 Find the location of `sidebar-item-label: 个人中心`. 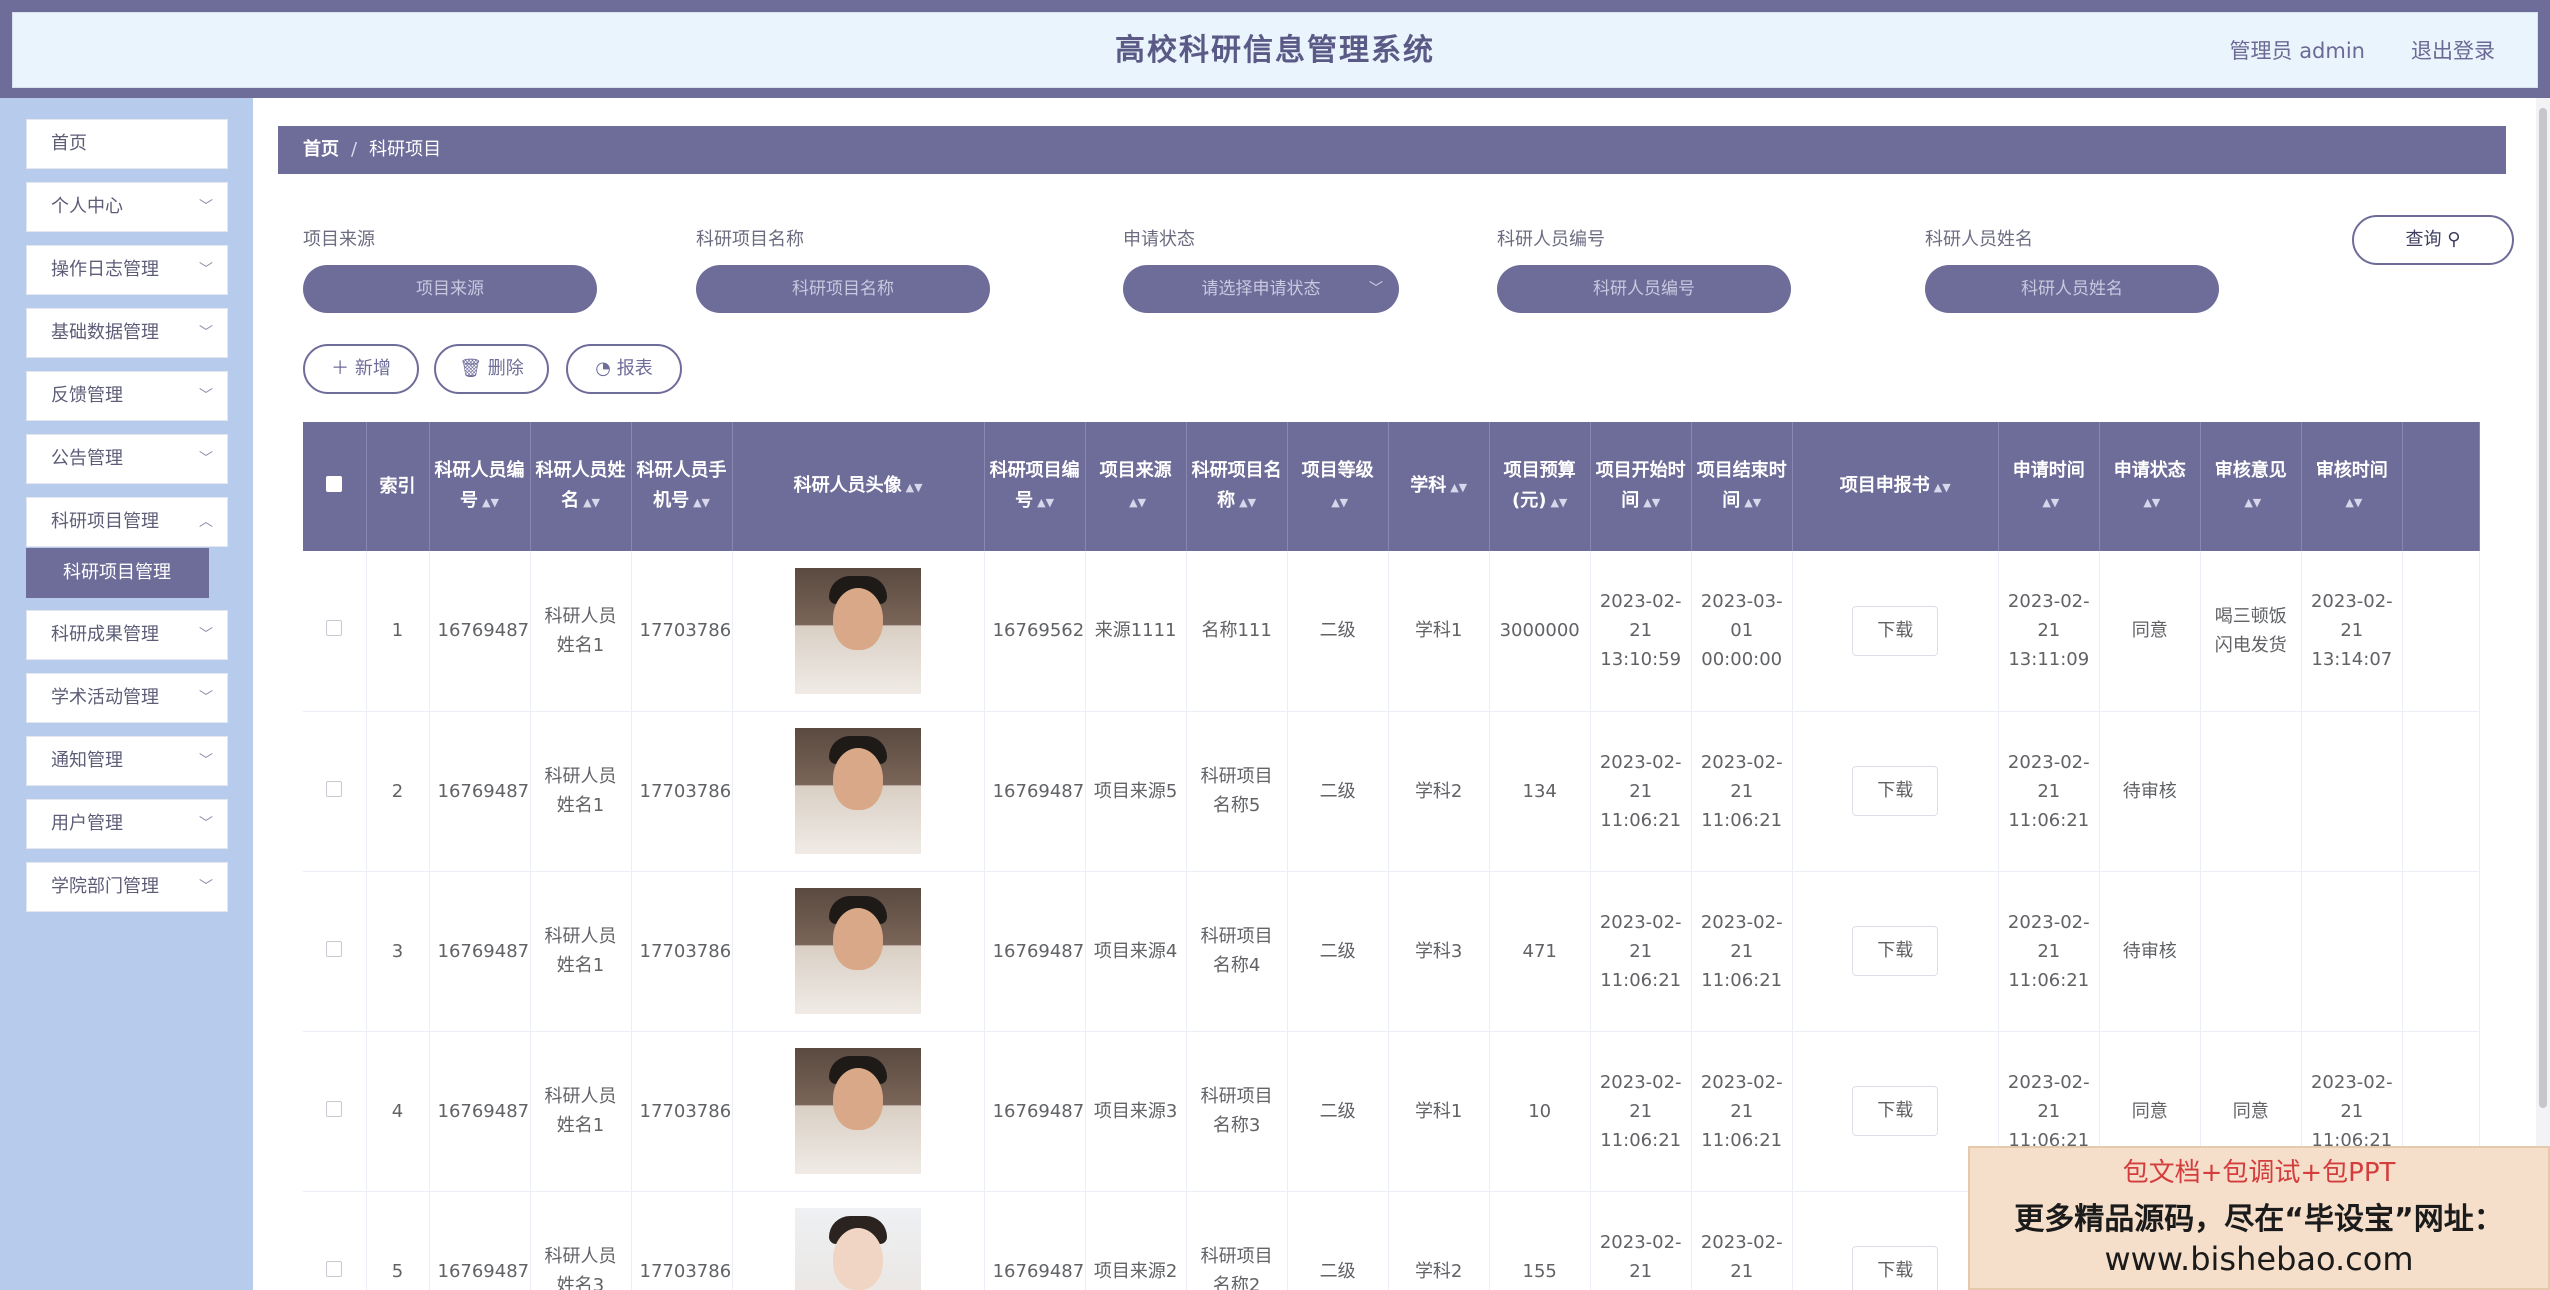

sidebar-item-label: 个人中心 is located at coordinates (87, 206).